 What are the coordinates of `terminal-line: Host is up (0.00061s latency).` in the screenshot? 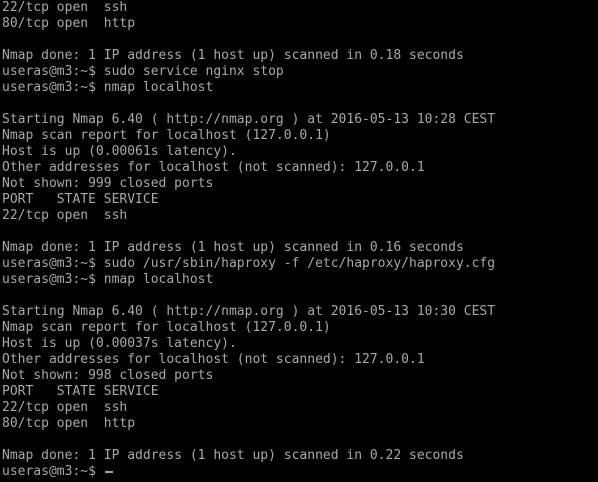 It's located at (119, 151).